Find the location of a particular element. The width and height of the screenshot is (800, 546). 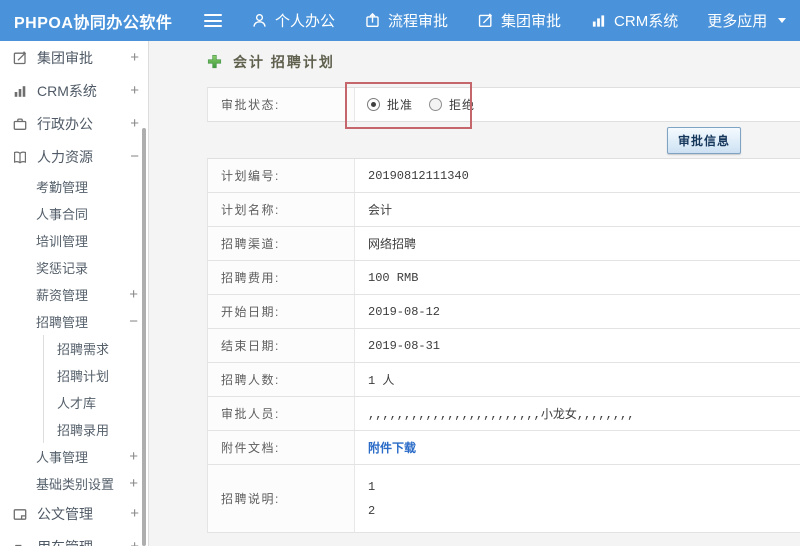

table-row: 计划编号: 20190812111340 is located at coordinates (504, 176).